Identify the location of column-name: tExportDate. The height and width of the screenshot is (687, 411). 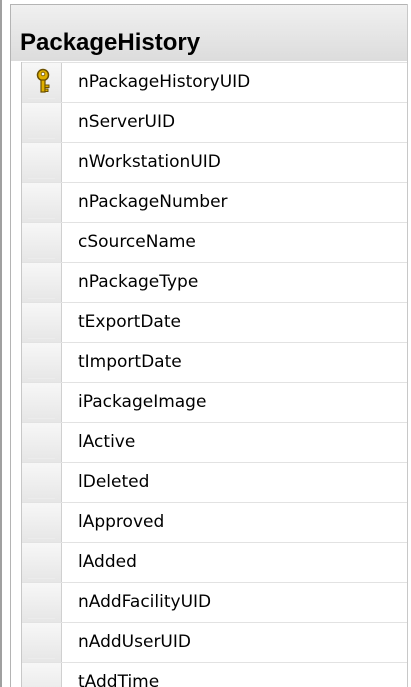
(129, 322).